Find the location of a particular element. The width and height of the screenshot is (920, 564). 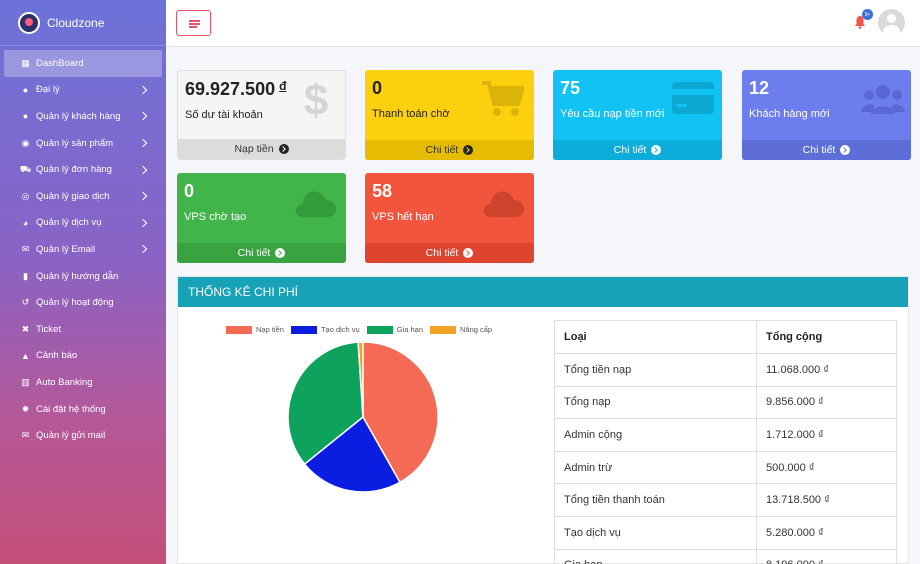

sidebar-item-label: Quản lý hướng dẫn is located at coordinates (77, 276).